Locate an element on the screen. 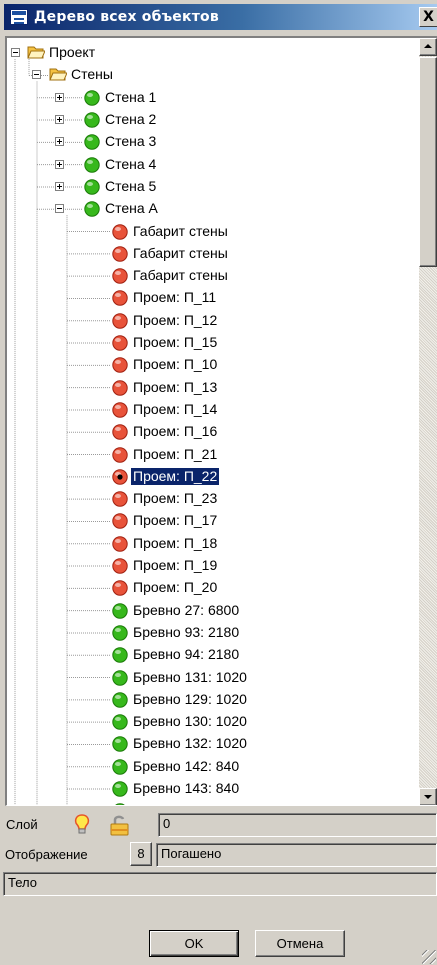  arrow-down-icon is located at coordinates (428, 797).